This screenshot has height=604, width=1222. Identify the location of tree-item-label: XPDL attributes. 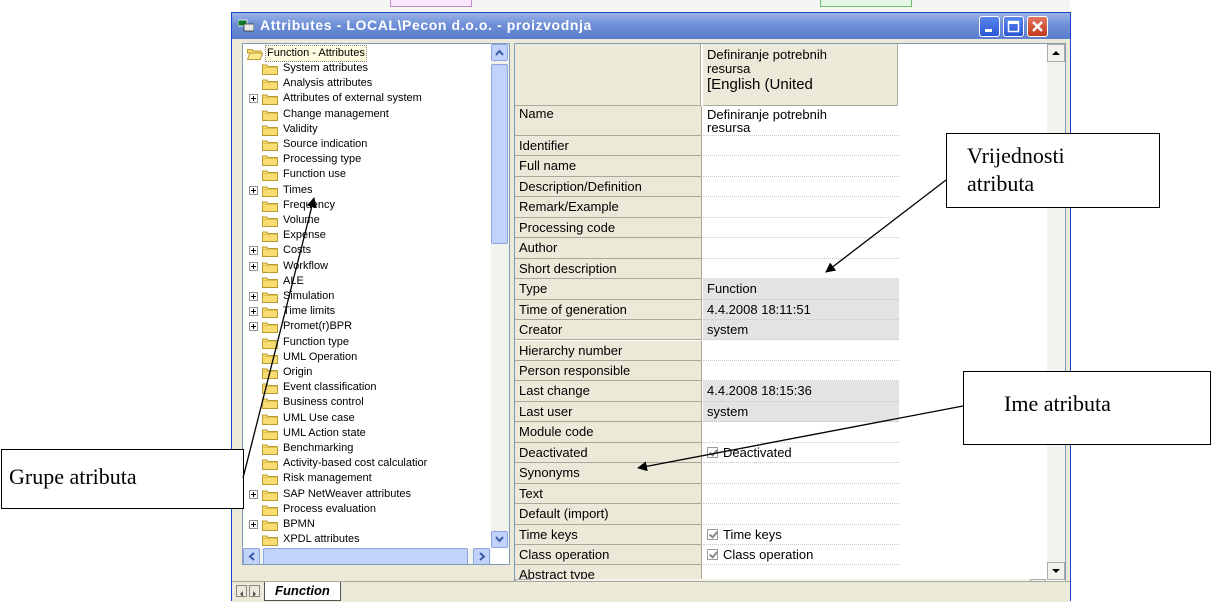
(321, 539).